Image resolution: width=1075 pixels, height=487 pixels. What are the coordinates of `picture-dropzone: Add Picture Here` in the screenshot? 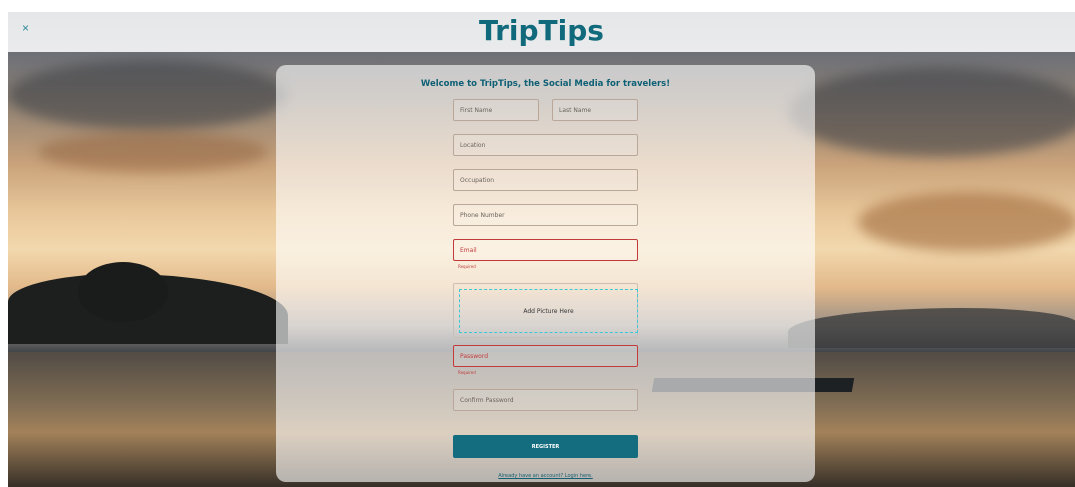 It's located at (548, 311).